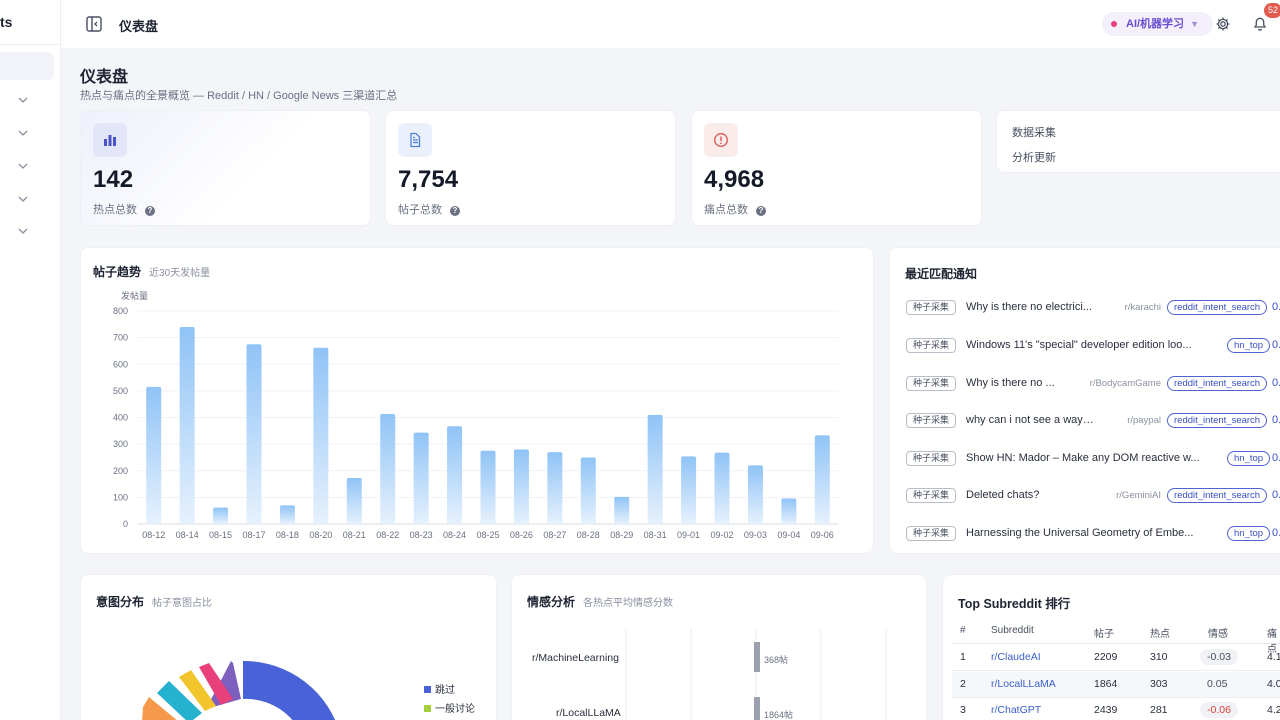 This screenshot has height=720, width=1280. What do you see at coordinates (1016, 710) in the screenshot?
I see `subreddit-link: r/ChatGPT` at bounding box center [1016, 710].